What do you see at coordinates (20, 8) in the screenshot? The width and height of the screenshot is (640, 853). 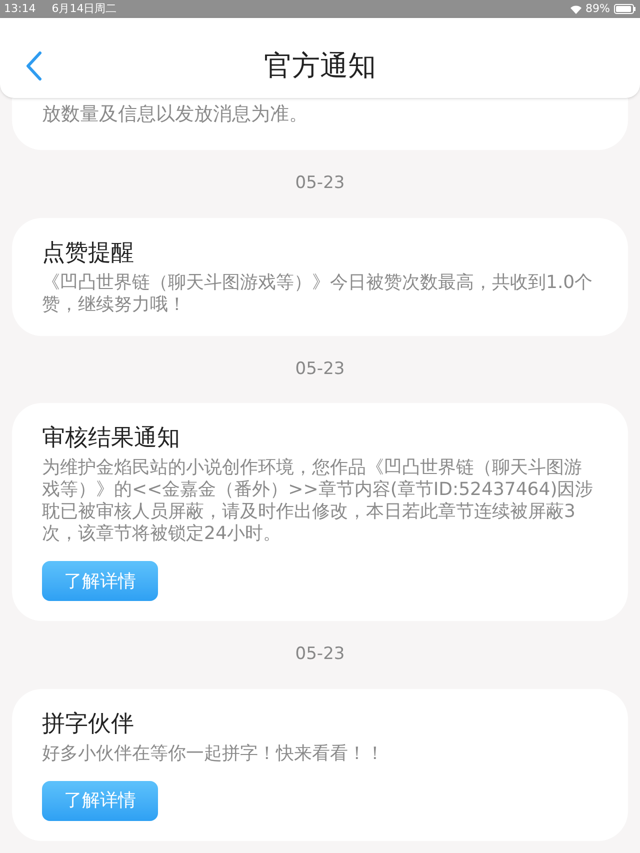 I see `status-time: 13:14` at bounding box center [20, 8].